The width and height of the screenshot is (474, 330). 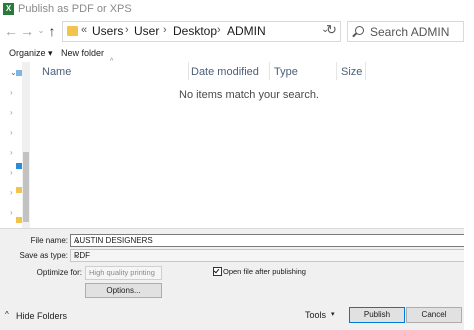 I want to click on file-name-label: File name:, so click(x=49, y=240).